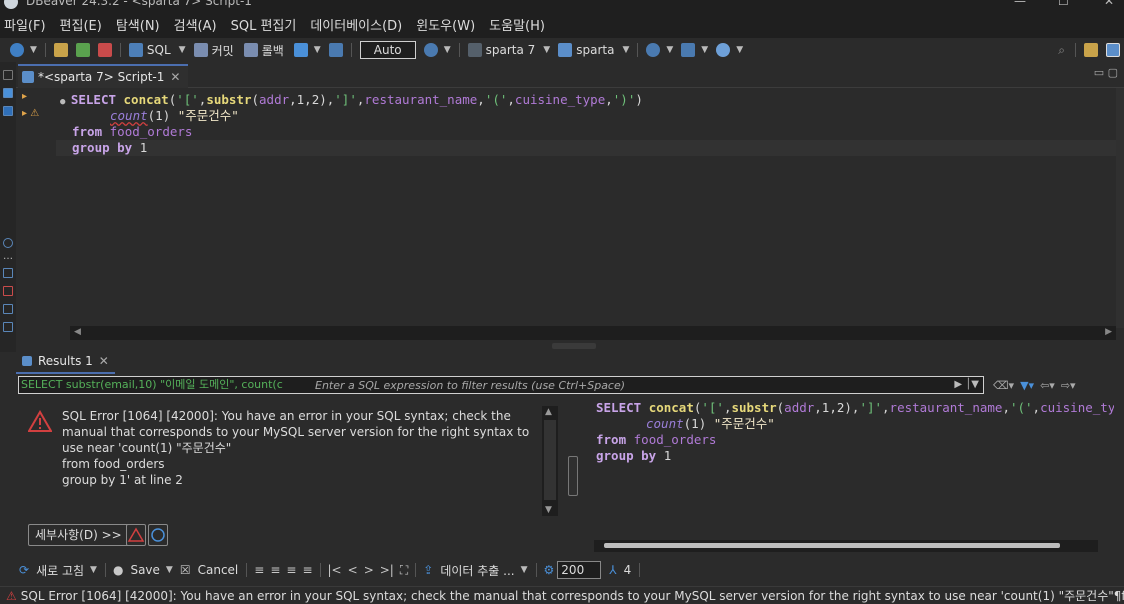 The height and width of the screenshot is (604, 1124). Describe the element at coordinates (136, 535) in the screenshot. I see `show-error-log-button` at that location.